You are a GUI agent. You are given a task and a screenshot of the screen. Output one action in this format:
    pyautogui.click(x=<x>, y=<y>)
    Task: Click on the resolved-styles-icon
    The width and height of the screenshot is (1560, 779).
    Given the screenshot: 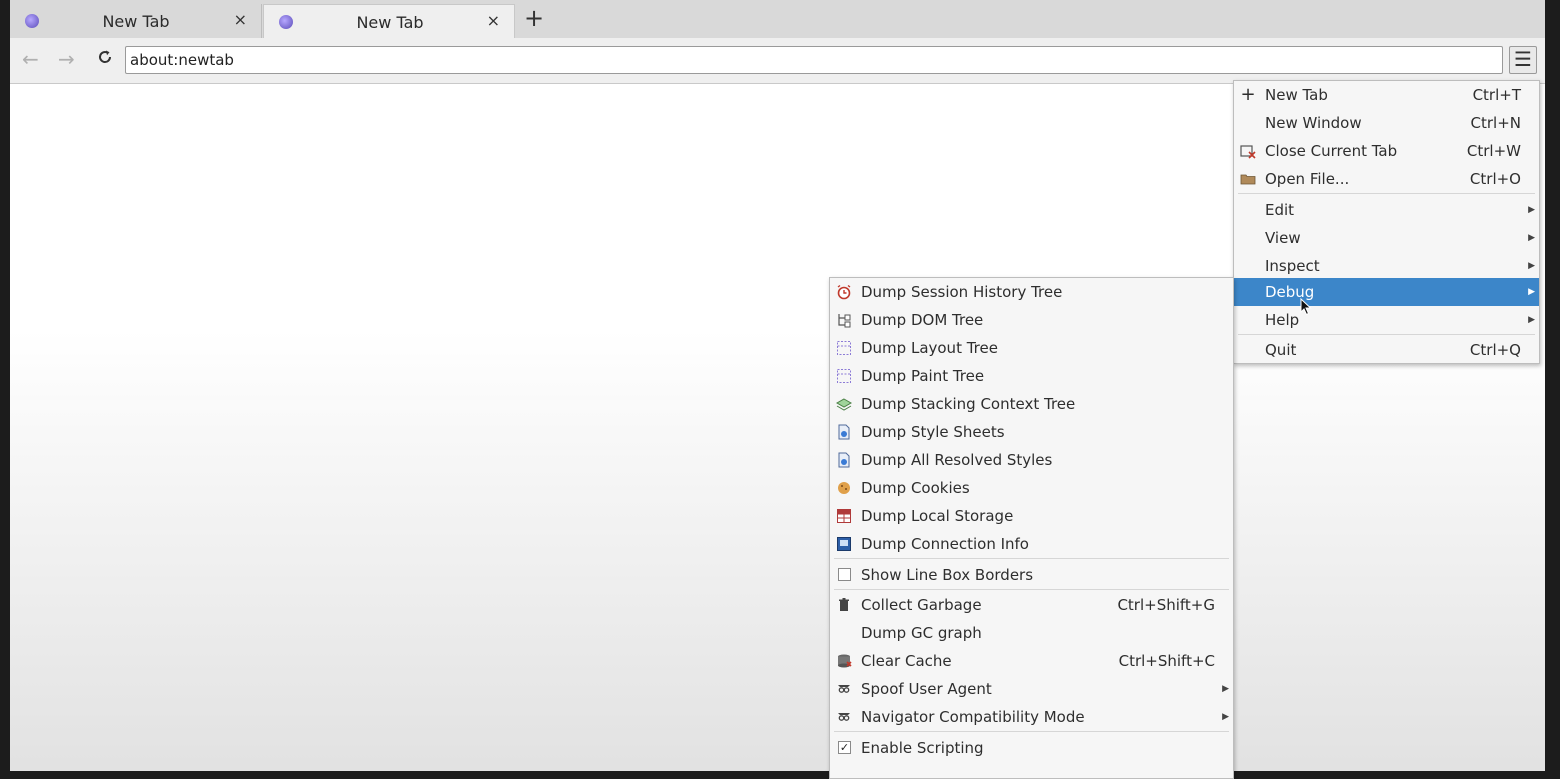 What is the action you would take?
    pyautogui.click(x=844, y=460)
    